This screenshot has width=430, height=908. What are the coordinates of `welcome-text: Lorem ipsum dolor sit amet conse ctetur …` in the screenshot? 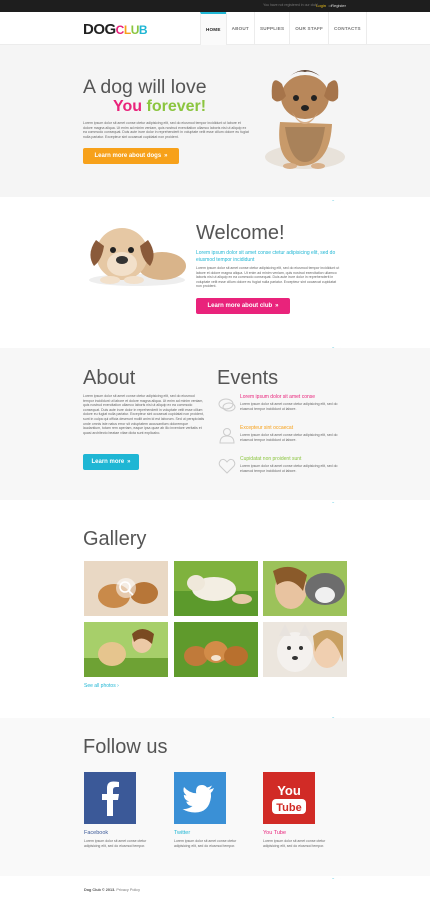 It's located at (268, 277).